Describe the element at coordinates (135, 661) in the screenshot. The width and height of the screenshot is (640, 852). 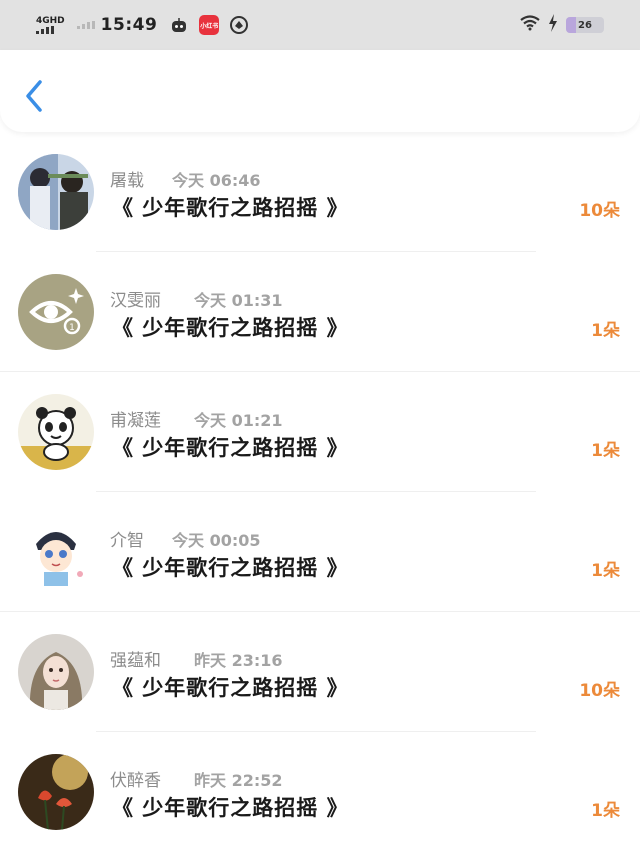
I see `sender-name: 强蕴和` at that location.